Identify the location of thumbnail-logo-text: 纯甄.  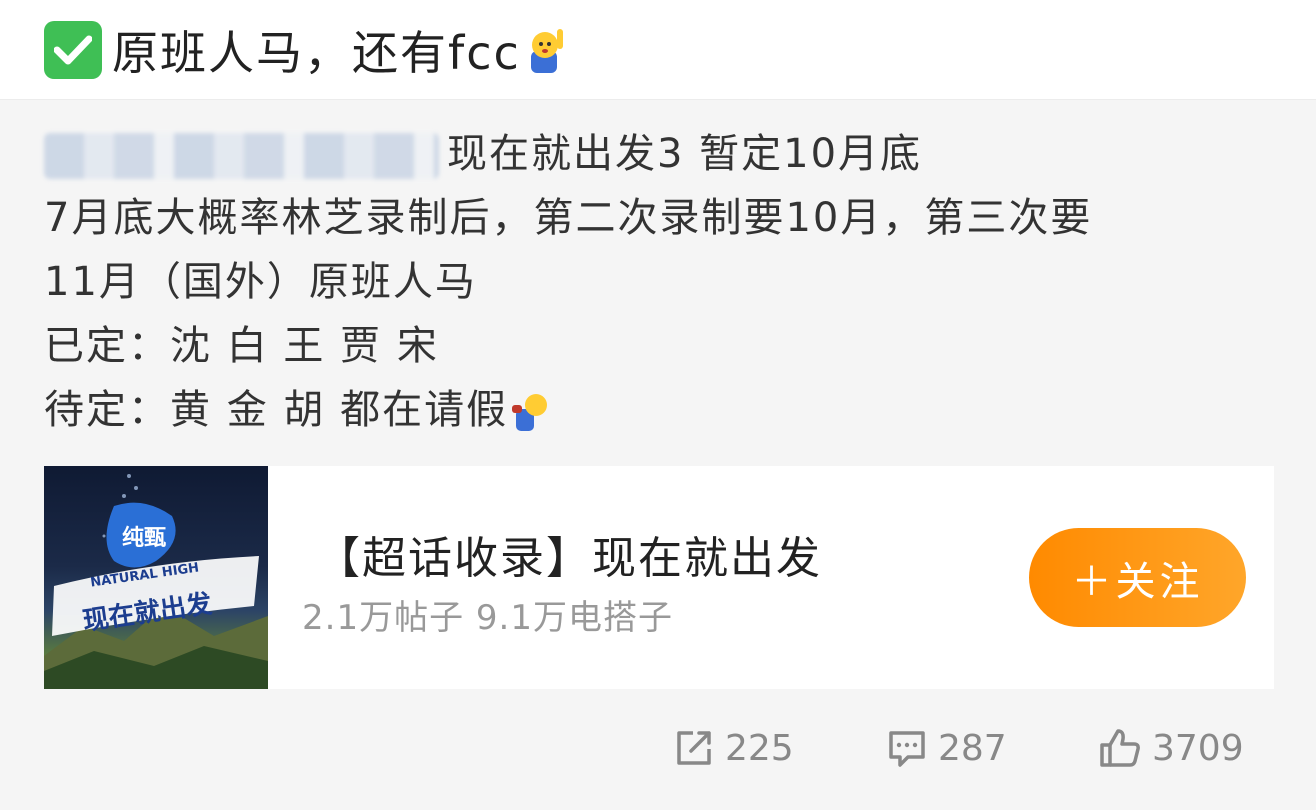
(144, 538).